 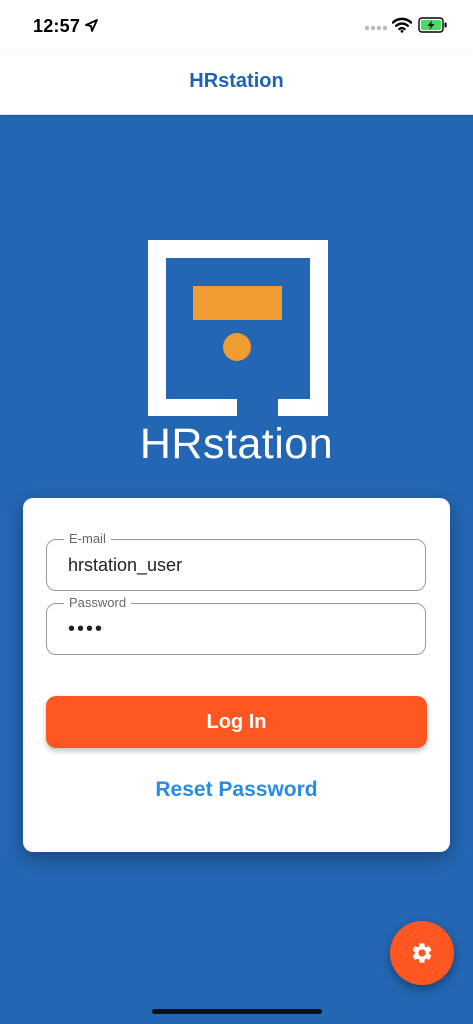 I want to click on page-title: HRstation, so click(x=236, y=81).